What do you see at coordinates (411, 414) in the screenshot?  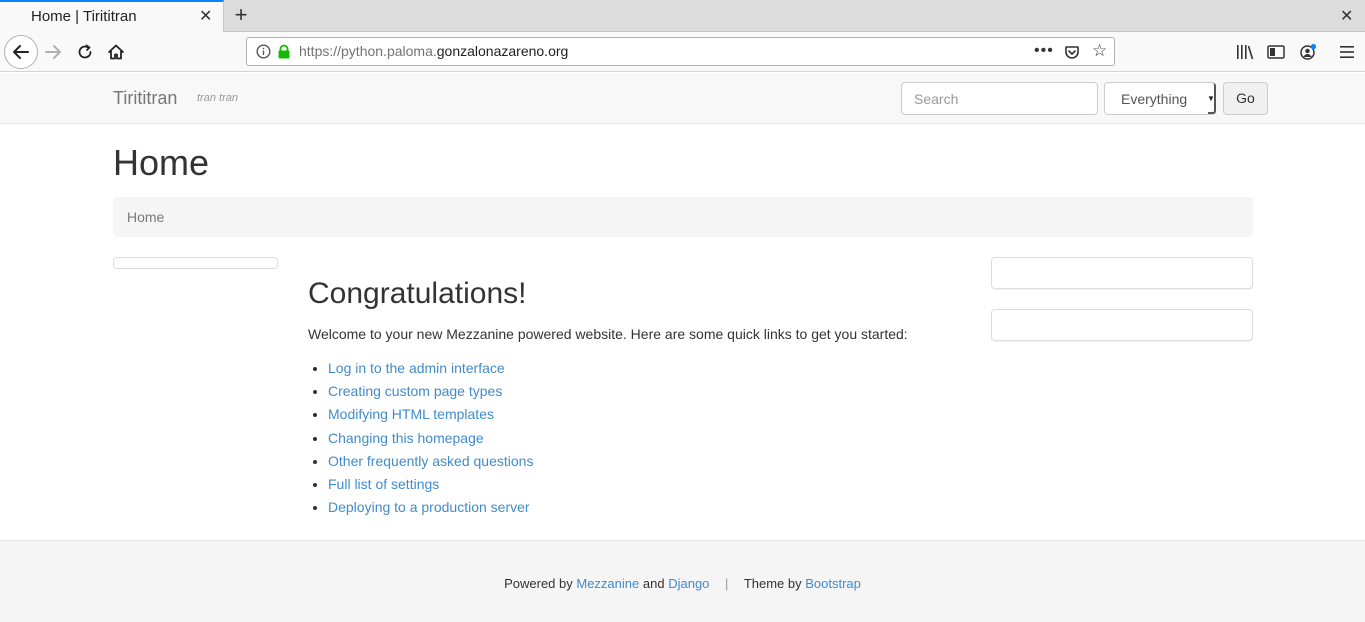 I see `link-html-templates: Modifying HTML templates` at bounding box center [411, 414].